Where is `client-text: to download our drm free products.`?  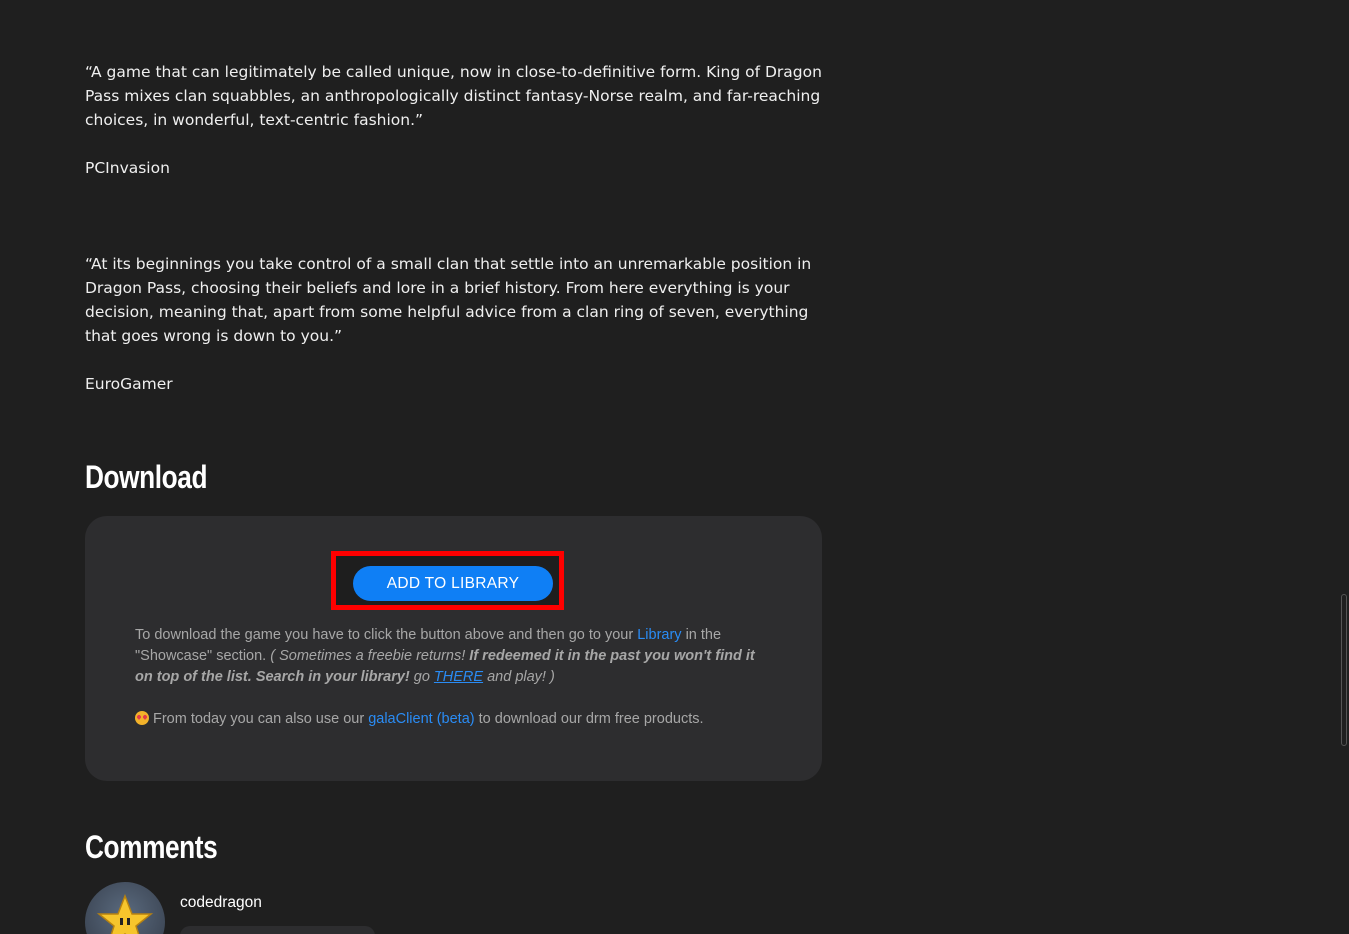 client-text: to download our drm free products. is located at coordinates (589, 719).